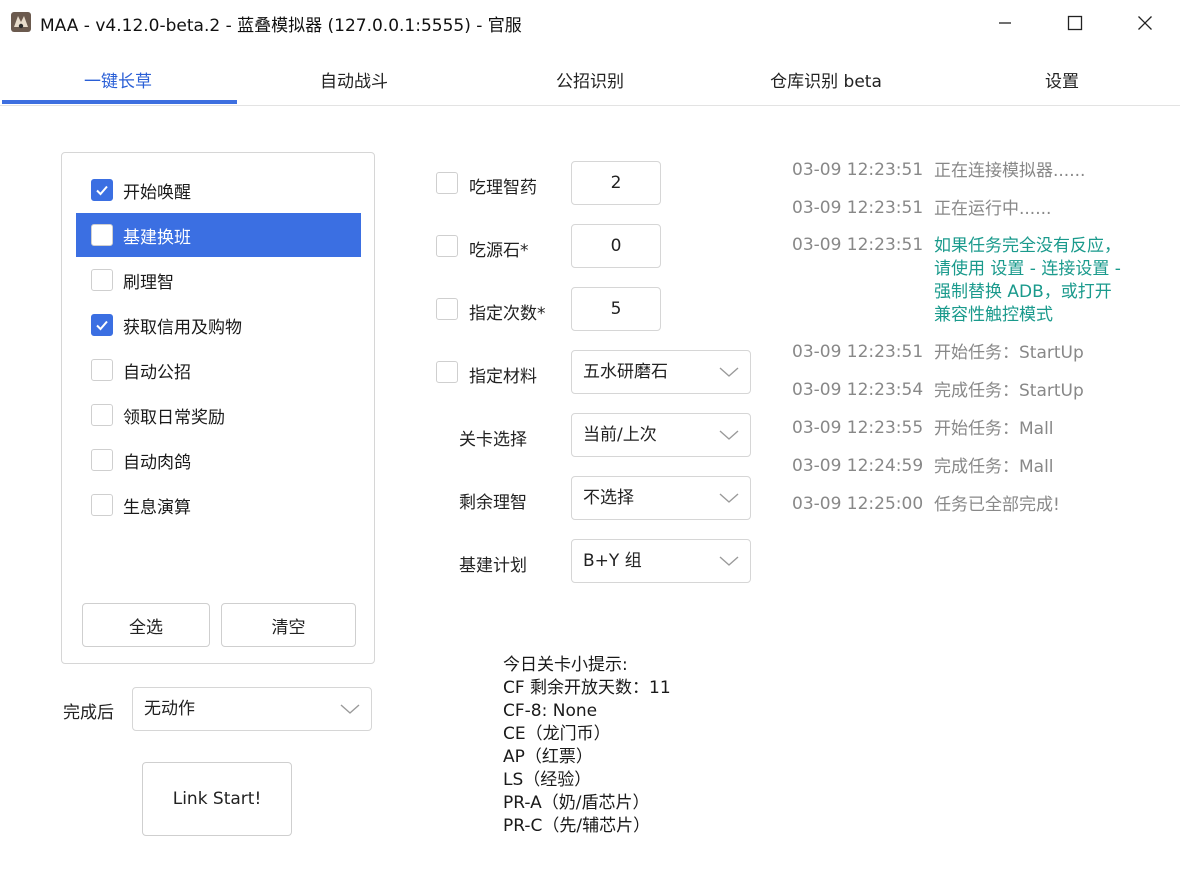 Image resolution: width=1180 pixels, height=890 pixels. Describe the element at coordinates (503, 377) in the screenshot. I see `material-label: 指定材料` at that location.